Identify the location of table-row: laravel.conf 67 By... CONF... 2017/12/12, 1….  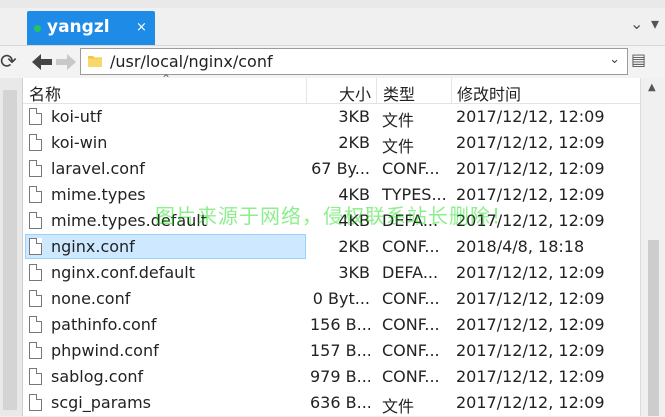
(331, 169).